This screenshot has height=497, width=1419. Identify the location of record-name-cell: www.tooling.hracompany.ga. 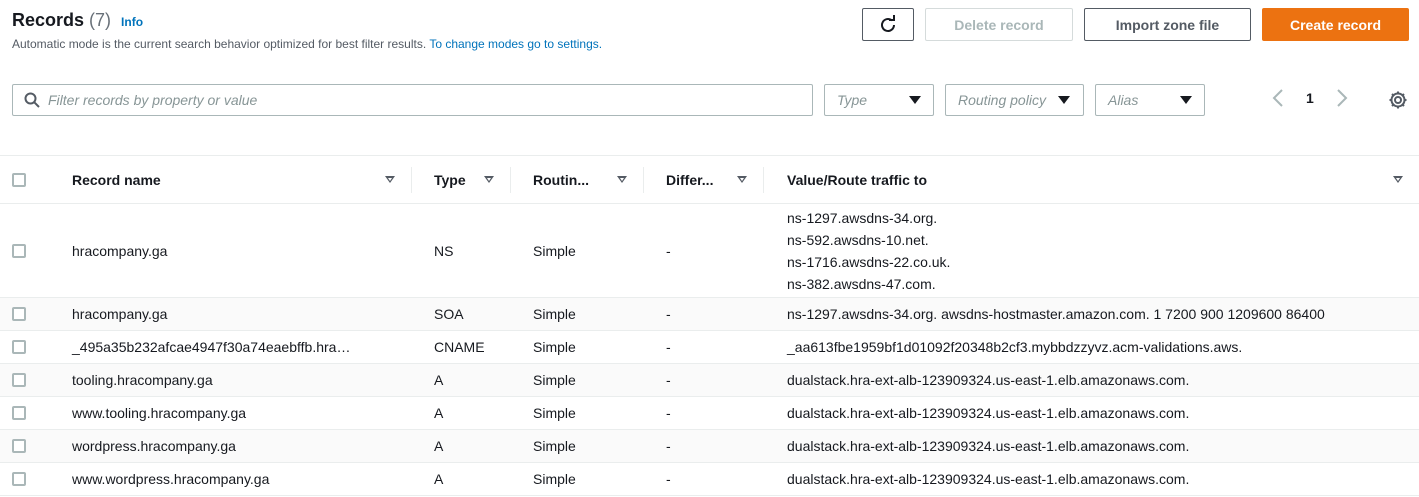
(159, 413).